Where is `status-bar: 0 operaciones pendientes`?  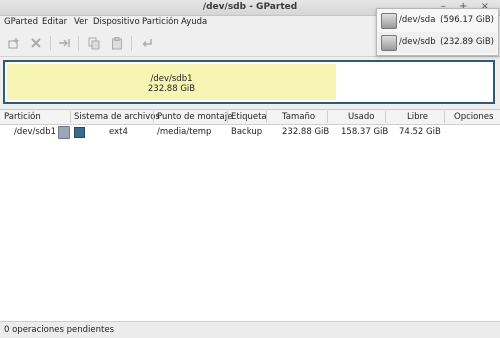 status-bar: 0 operaciones pendientes is located at coordinates (250, 329).